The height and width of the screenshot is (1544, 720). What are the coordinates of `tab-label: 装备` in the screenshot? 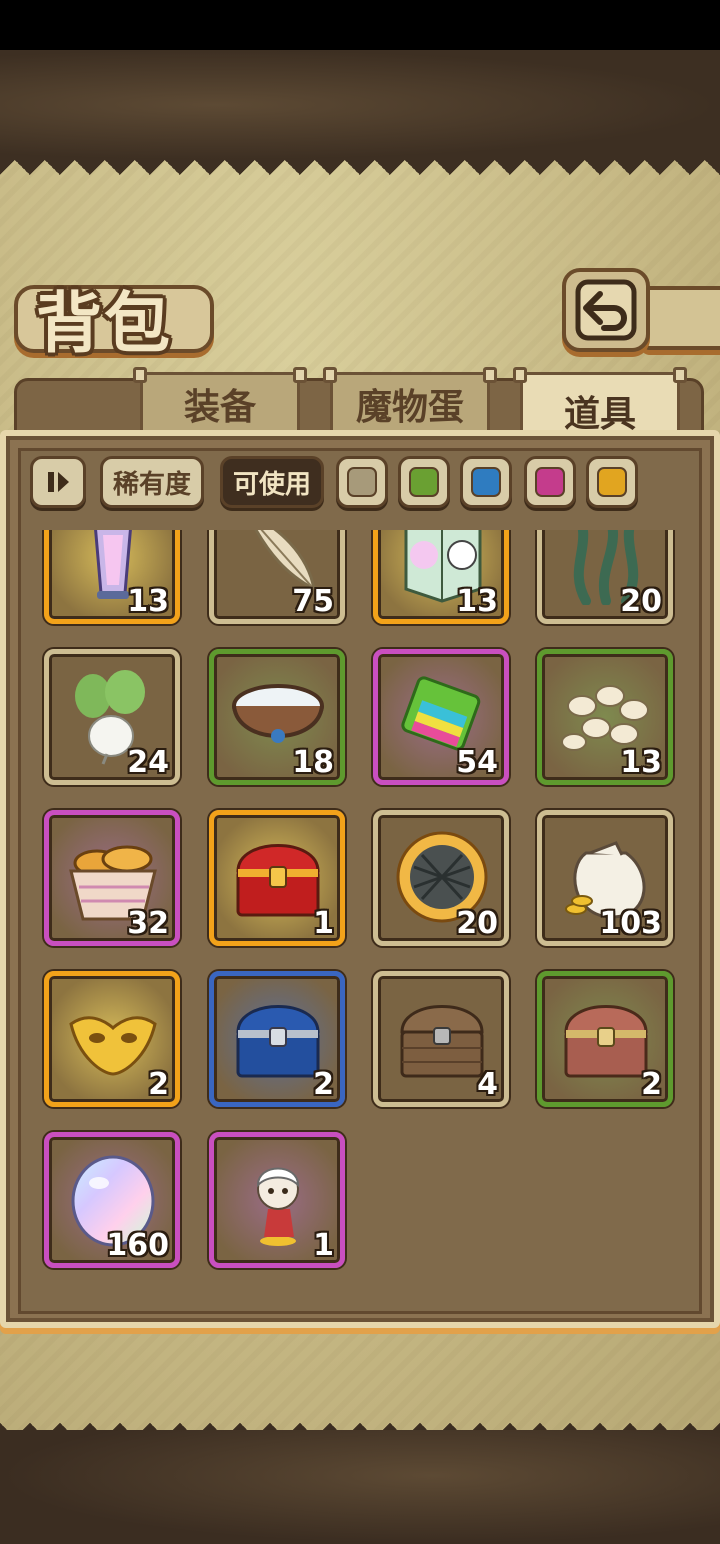 It's located at (219, 407).